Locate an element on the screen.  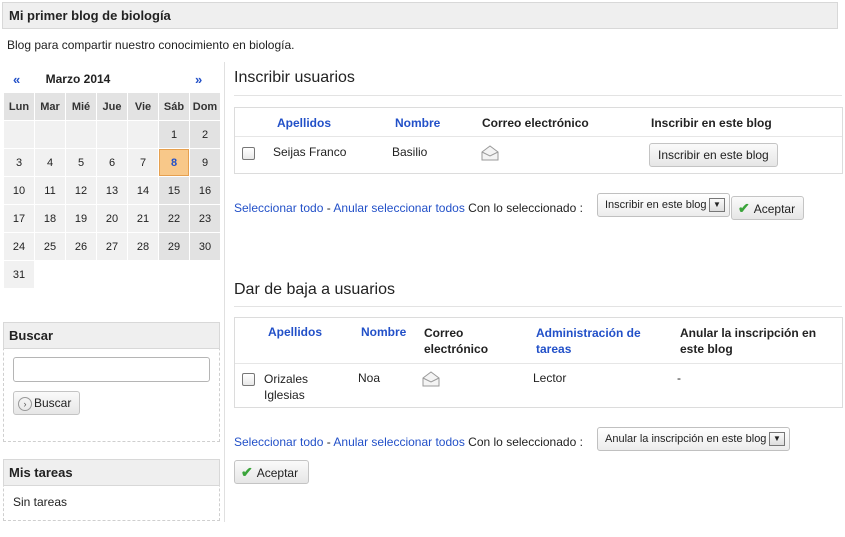
calendar-day: 28 is located at coordinates (143, 246).